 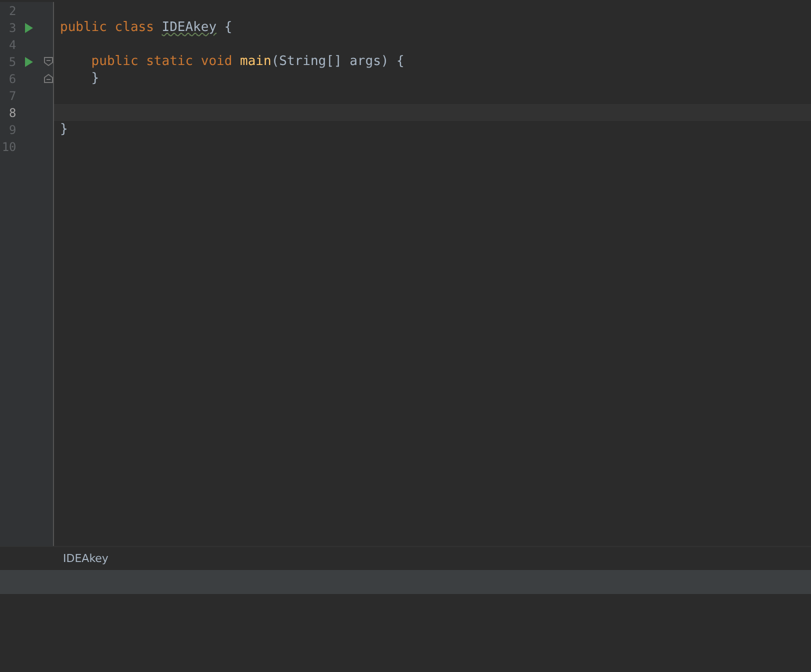 What do you see at coordinates (189, 27) in the screenshot?
I see `code-token: IDEAkey` at bounding box center [189, 27].